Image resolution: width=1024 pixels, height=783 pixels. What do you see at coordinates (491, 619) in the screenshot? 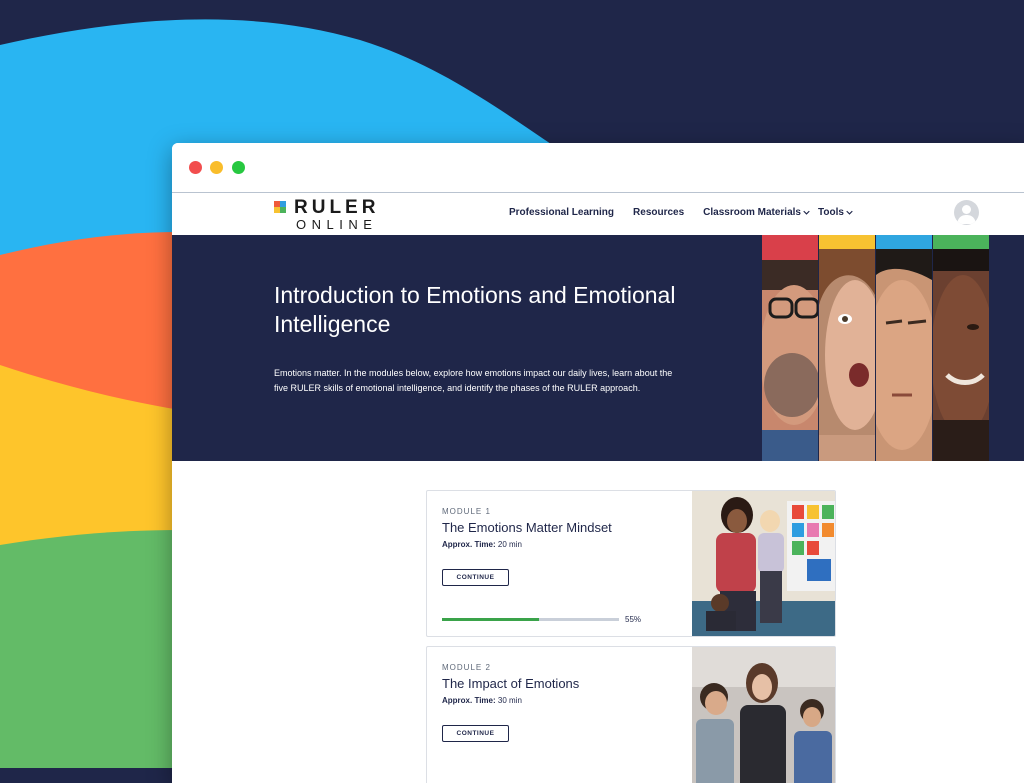
I see `module-progress-fill` at bounding box center [491, 619].